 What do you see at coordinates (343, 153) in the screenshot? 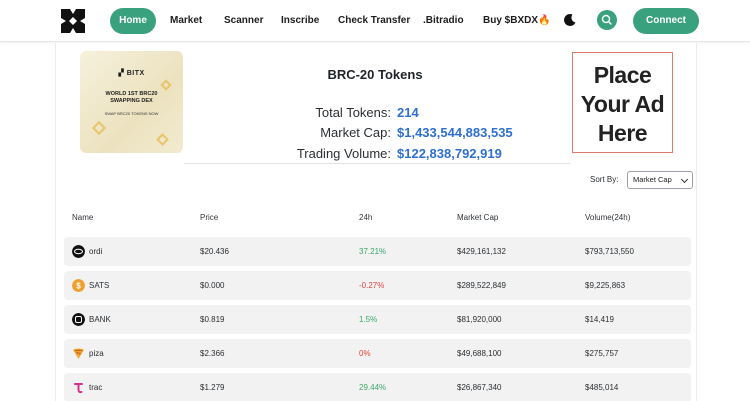
I see `trading-volume-label: Trading Volume:` at bounding box center [343, 153].